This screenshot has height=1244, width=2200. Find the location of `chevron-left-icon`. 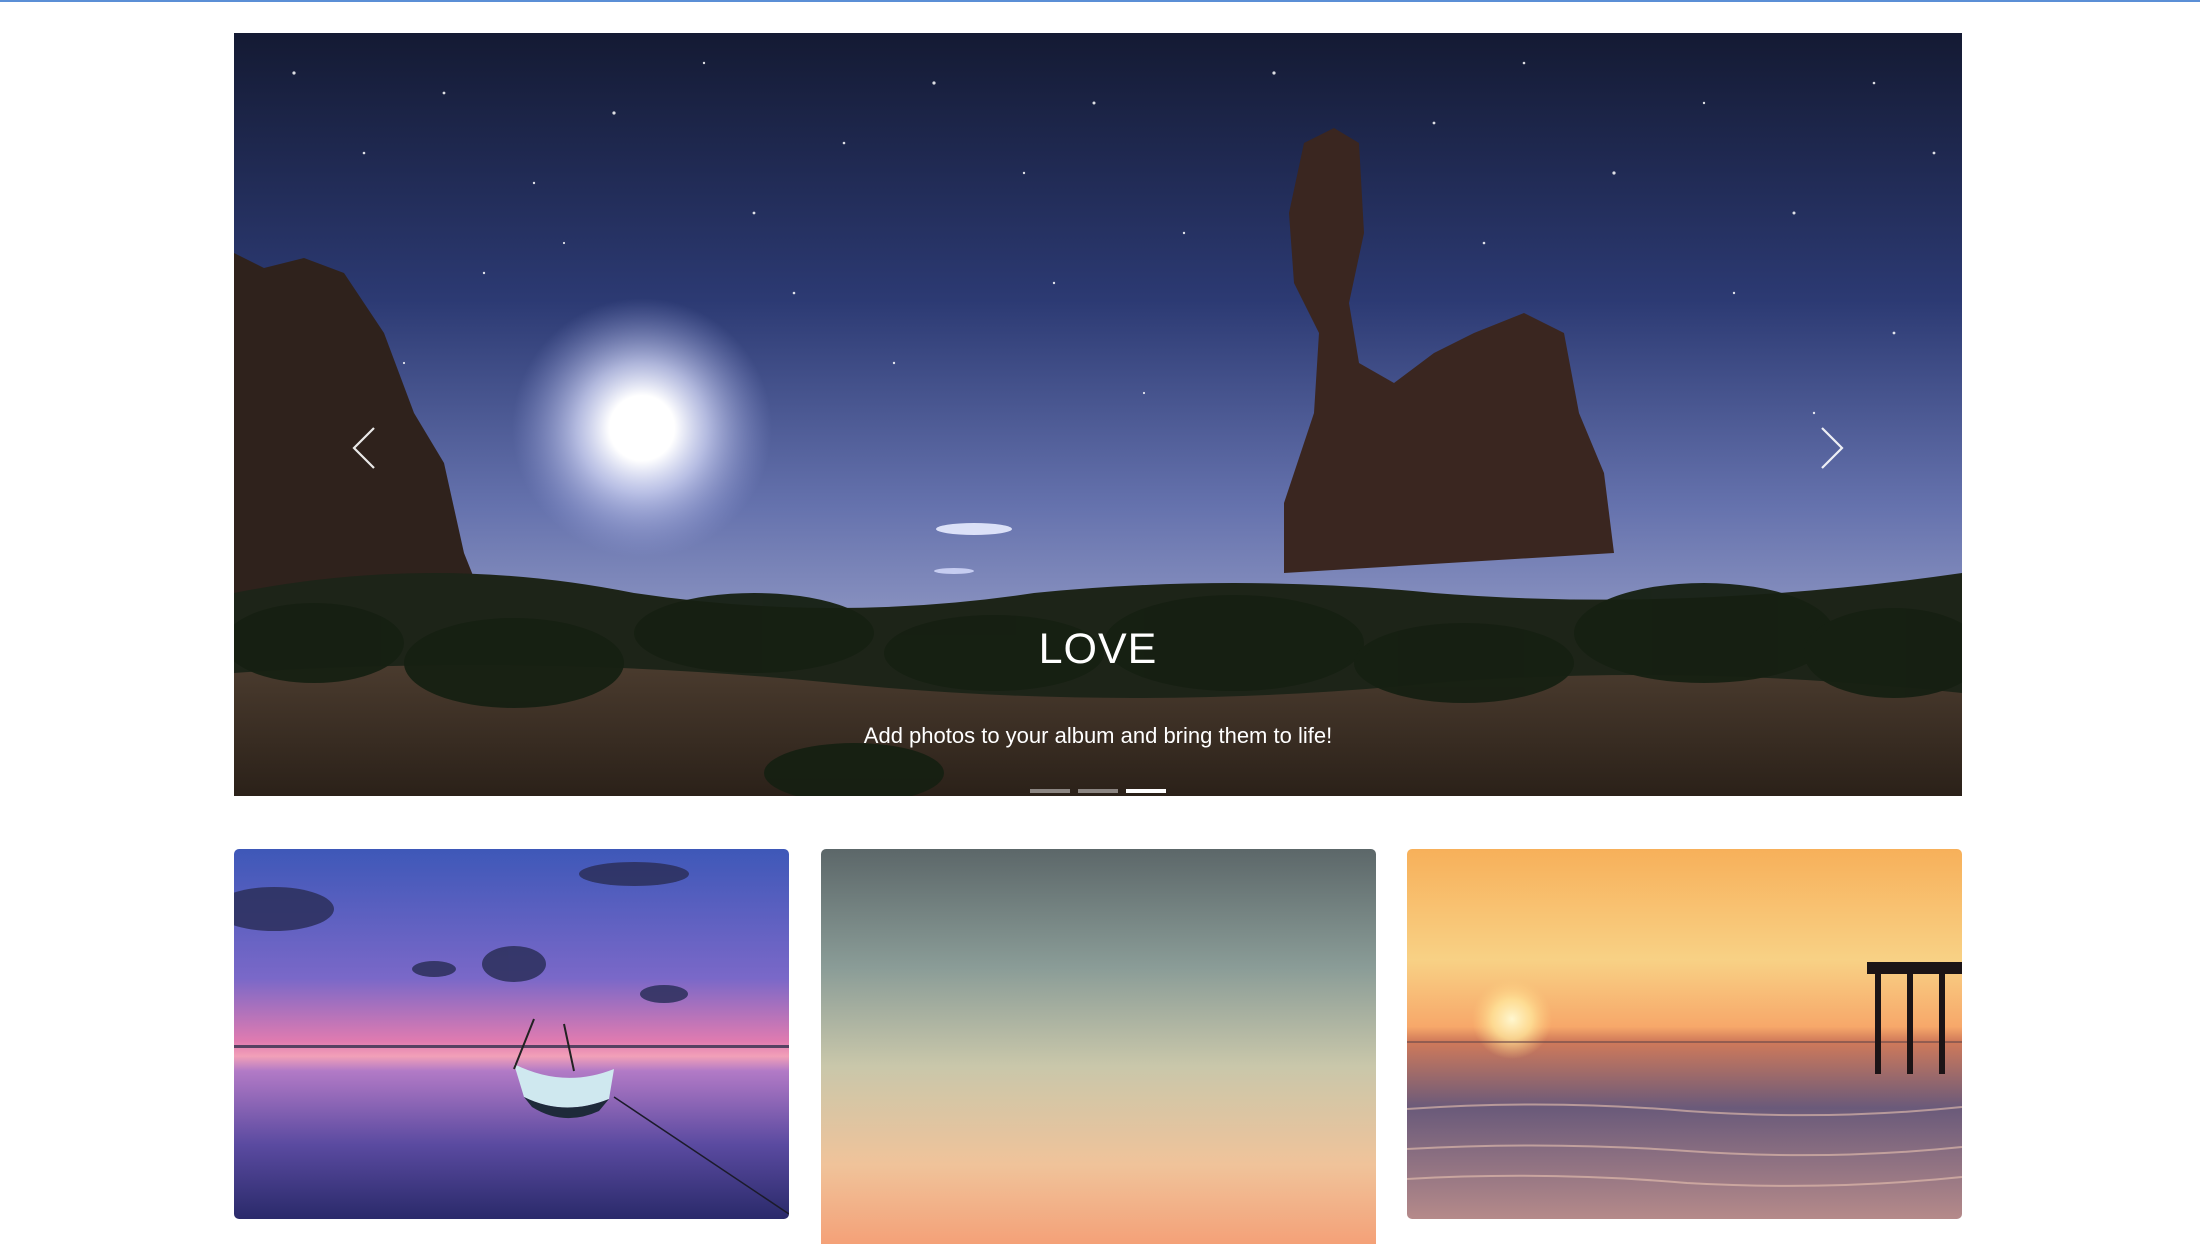

chevron-left-icon is located at coordinates (363, 448).